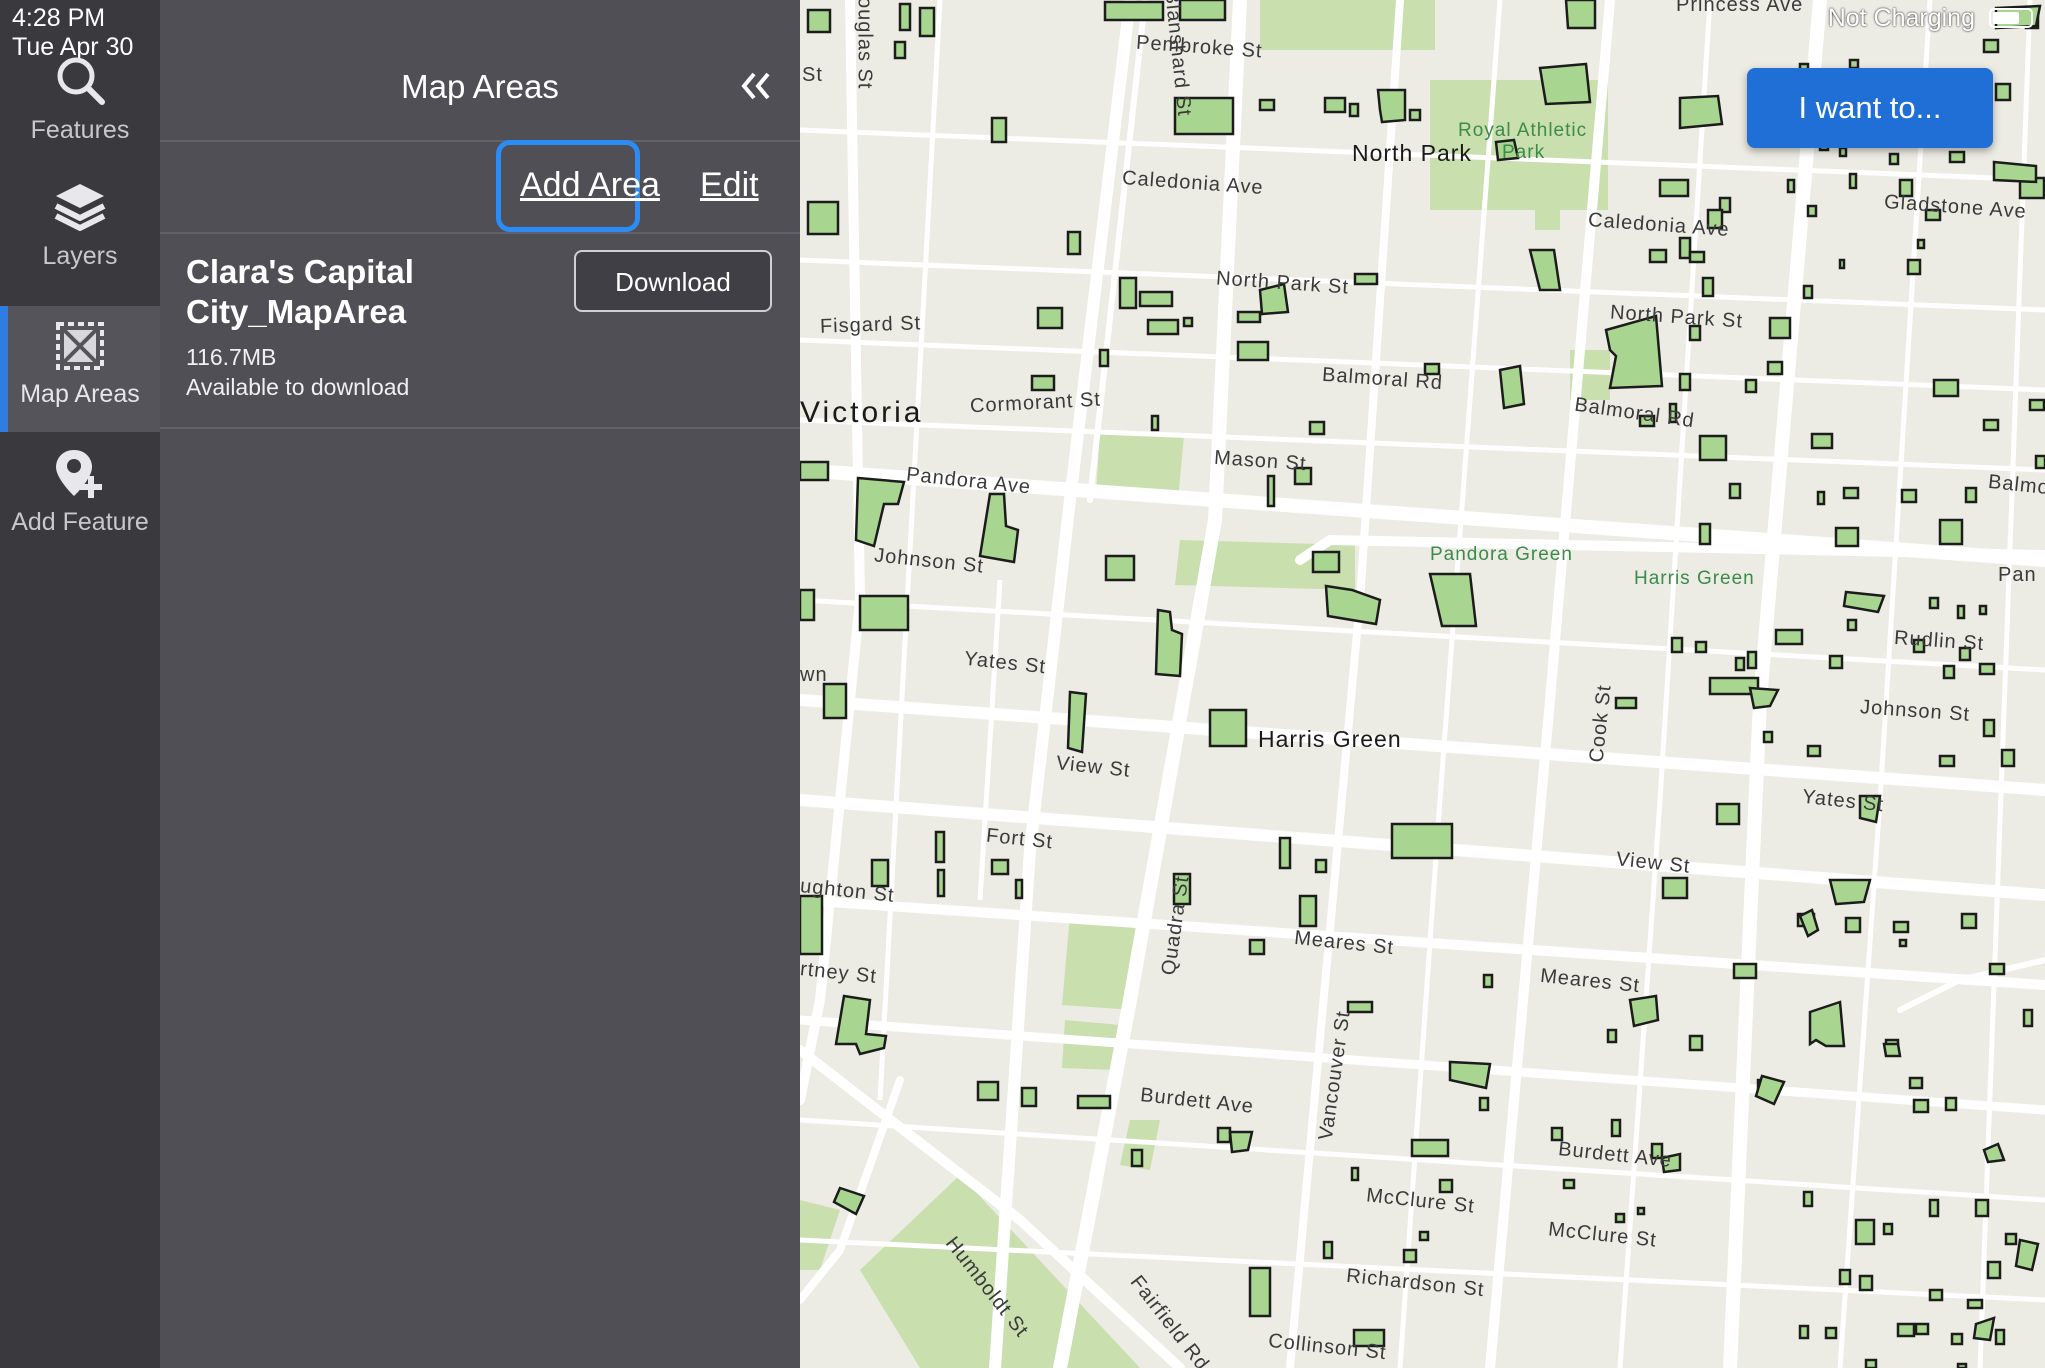 This screenshot has width=2045, height=1368. I want to click on rail-item-label: Layers, so click(80, 256).